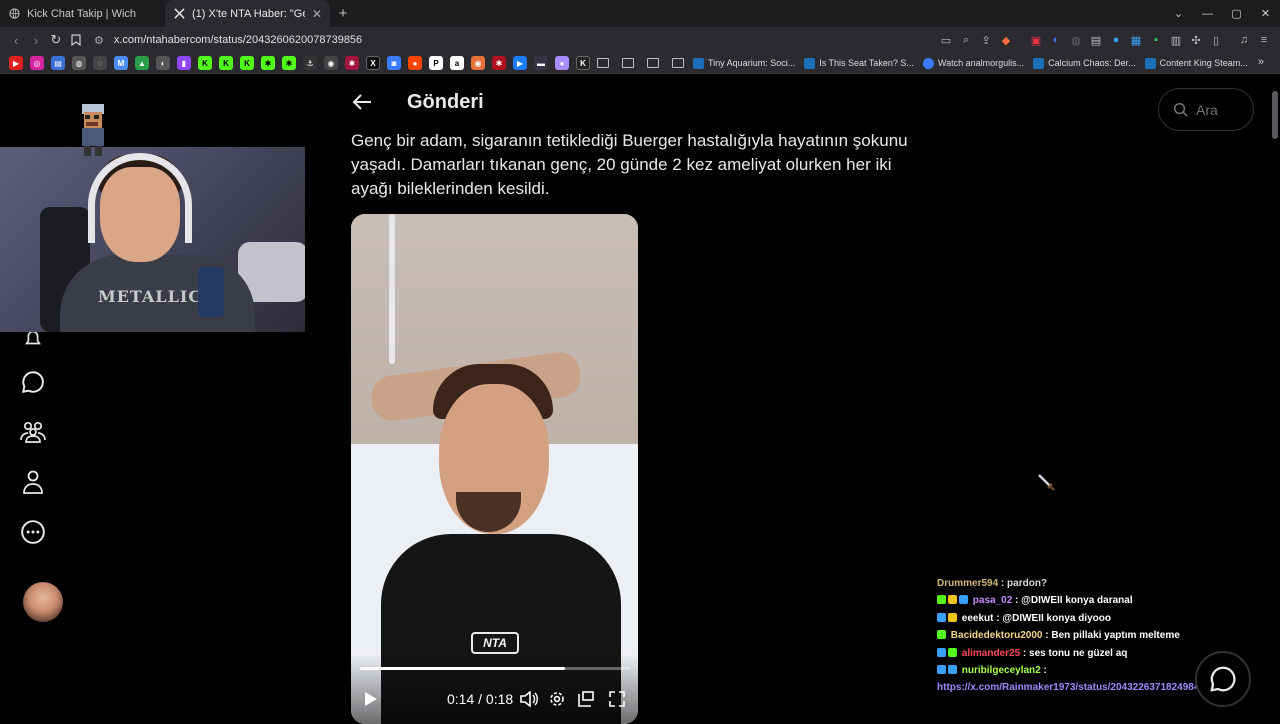  What do you see at coordinates (941, 617) in the screenshot?
I see `badge-icon` at bounding box center [941, 617].